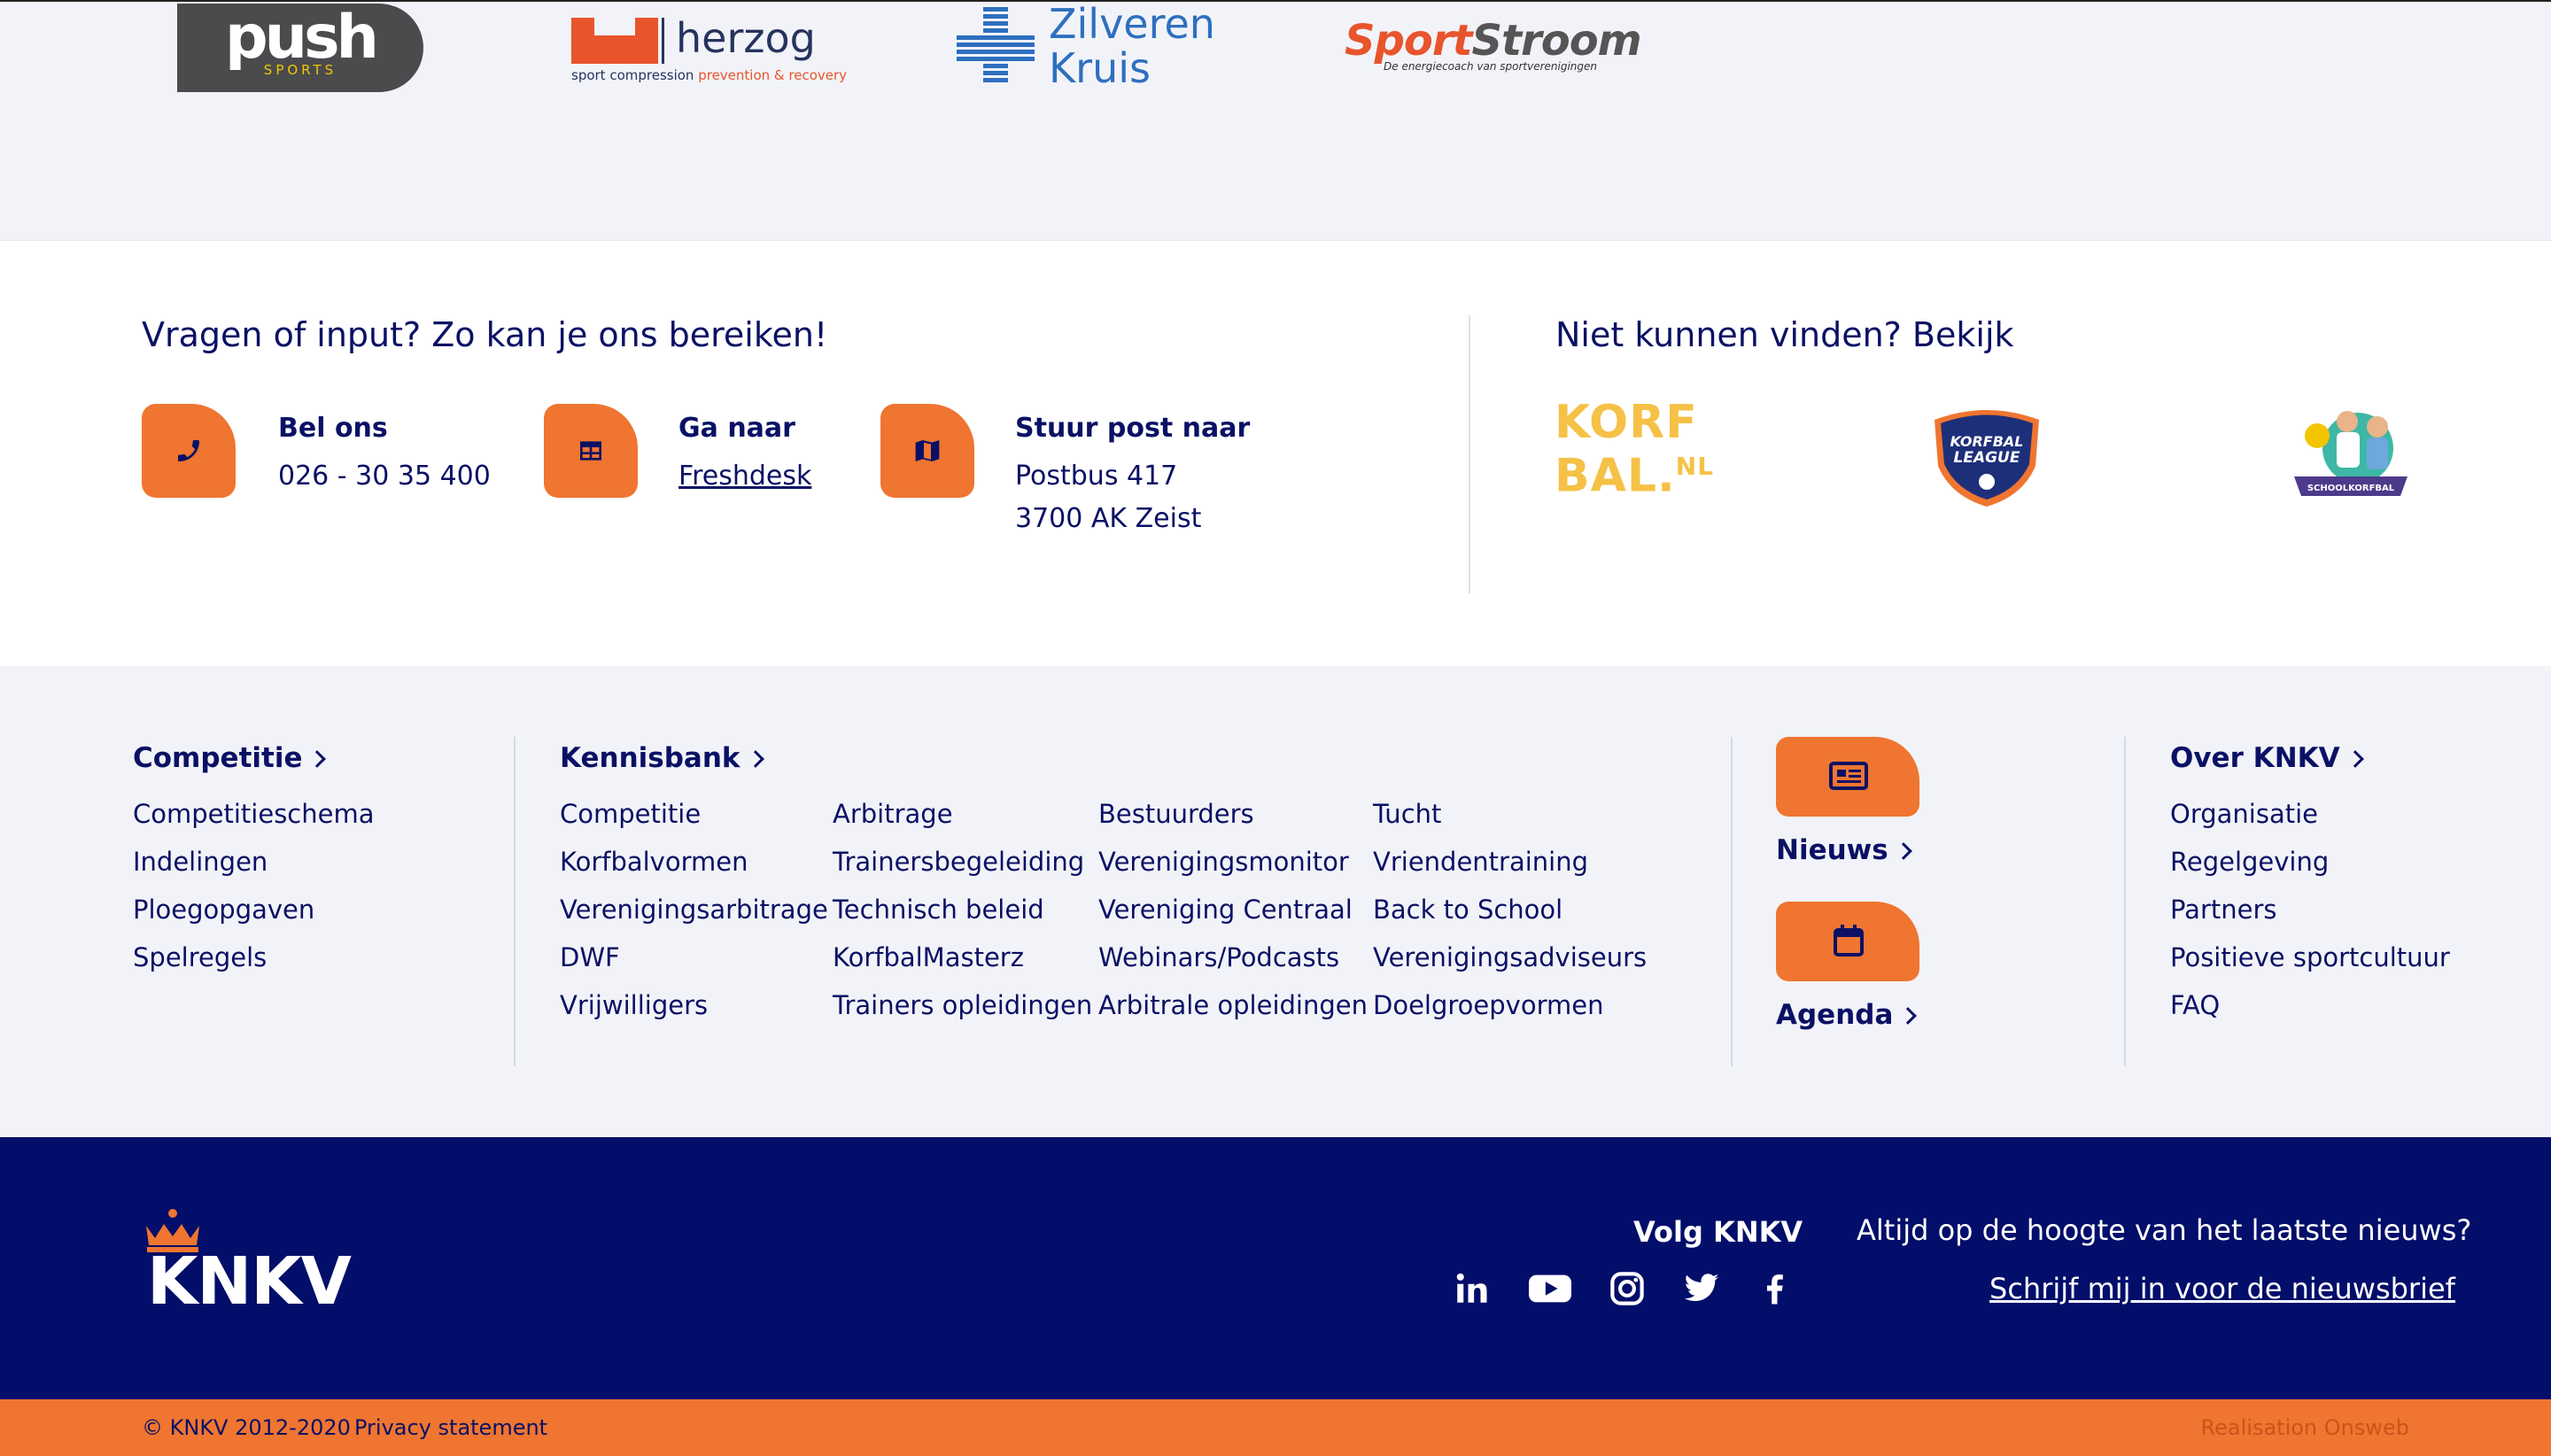 The image size is (2551, 1456). I want to click on herzog-tagline-b: prevention & recovery, so click(773, 75).